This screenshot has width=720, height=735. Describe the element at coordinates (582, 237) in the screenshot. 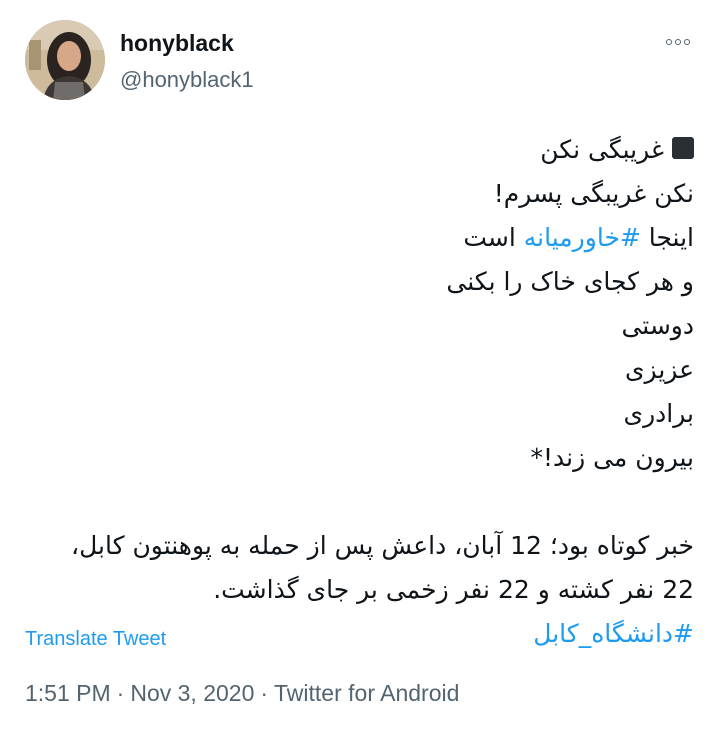

I see `hashtag-link: #خاورمیانه` at that location.